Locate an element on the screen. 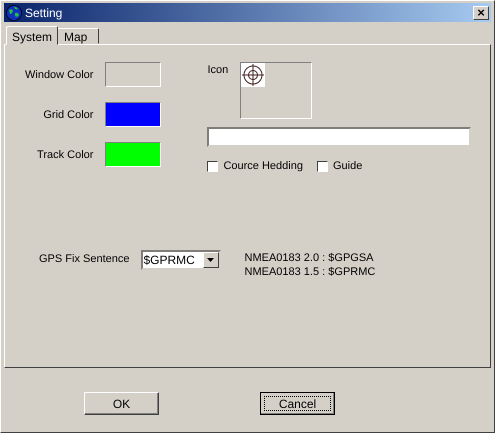  color-label: Track Color is located at coordinates (65, 154).